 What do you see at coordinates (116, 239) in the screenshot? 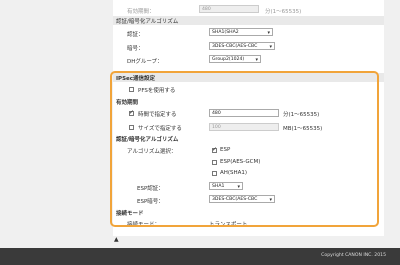
I see `arrow-up-icon: ▲` at bounding box center [116, 239].